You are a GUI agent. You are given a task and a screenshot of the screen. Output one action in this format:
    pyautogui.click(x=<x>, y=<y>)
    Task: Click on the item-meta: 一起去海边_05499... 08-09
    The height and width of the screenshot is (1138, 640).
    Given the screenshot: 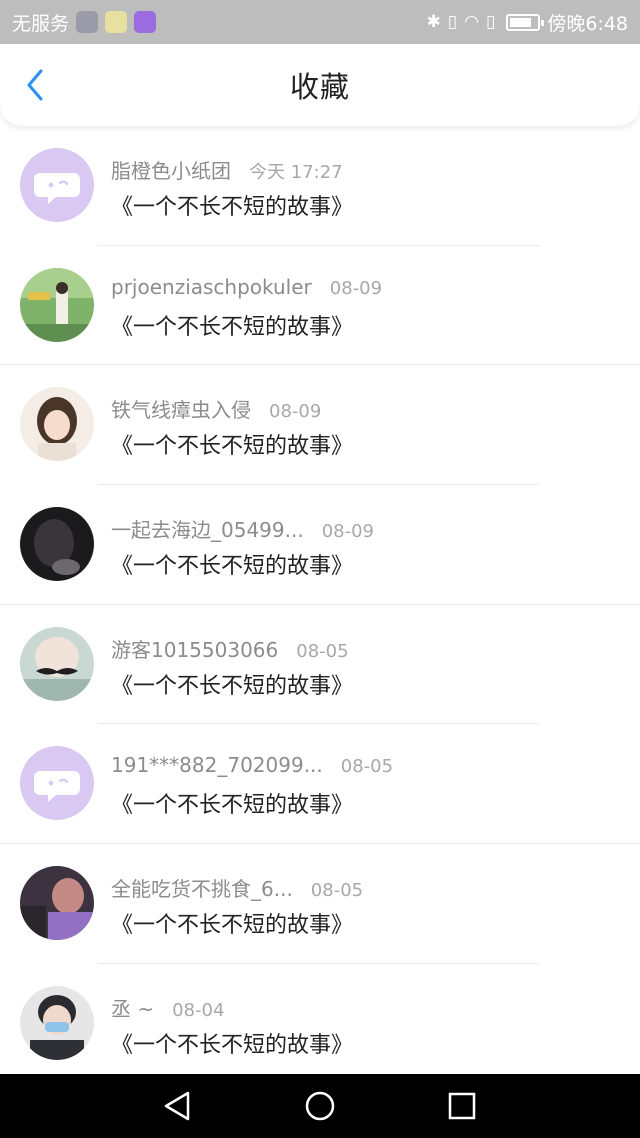 What is the action you would take?
    pyautogui.click(x=365, y=528)
    